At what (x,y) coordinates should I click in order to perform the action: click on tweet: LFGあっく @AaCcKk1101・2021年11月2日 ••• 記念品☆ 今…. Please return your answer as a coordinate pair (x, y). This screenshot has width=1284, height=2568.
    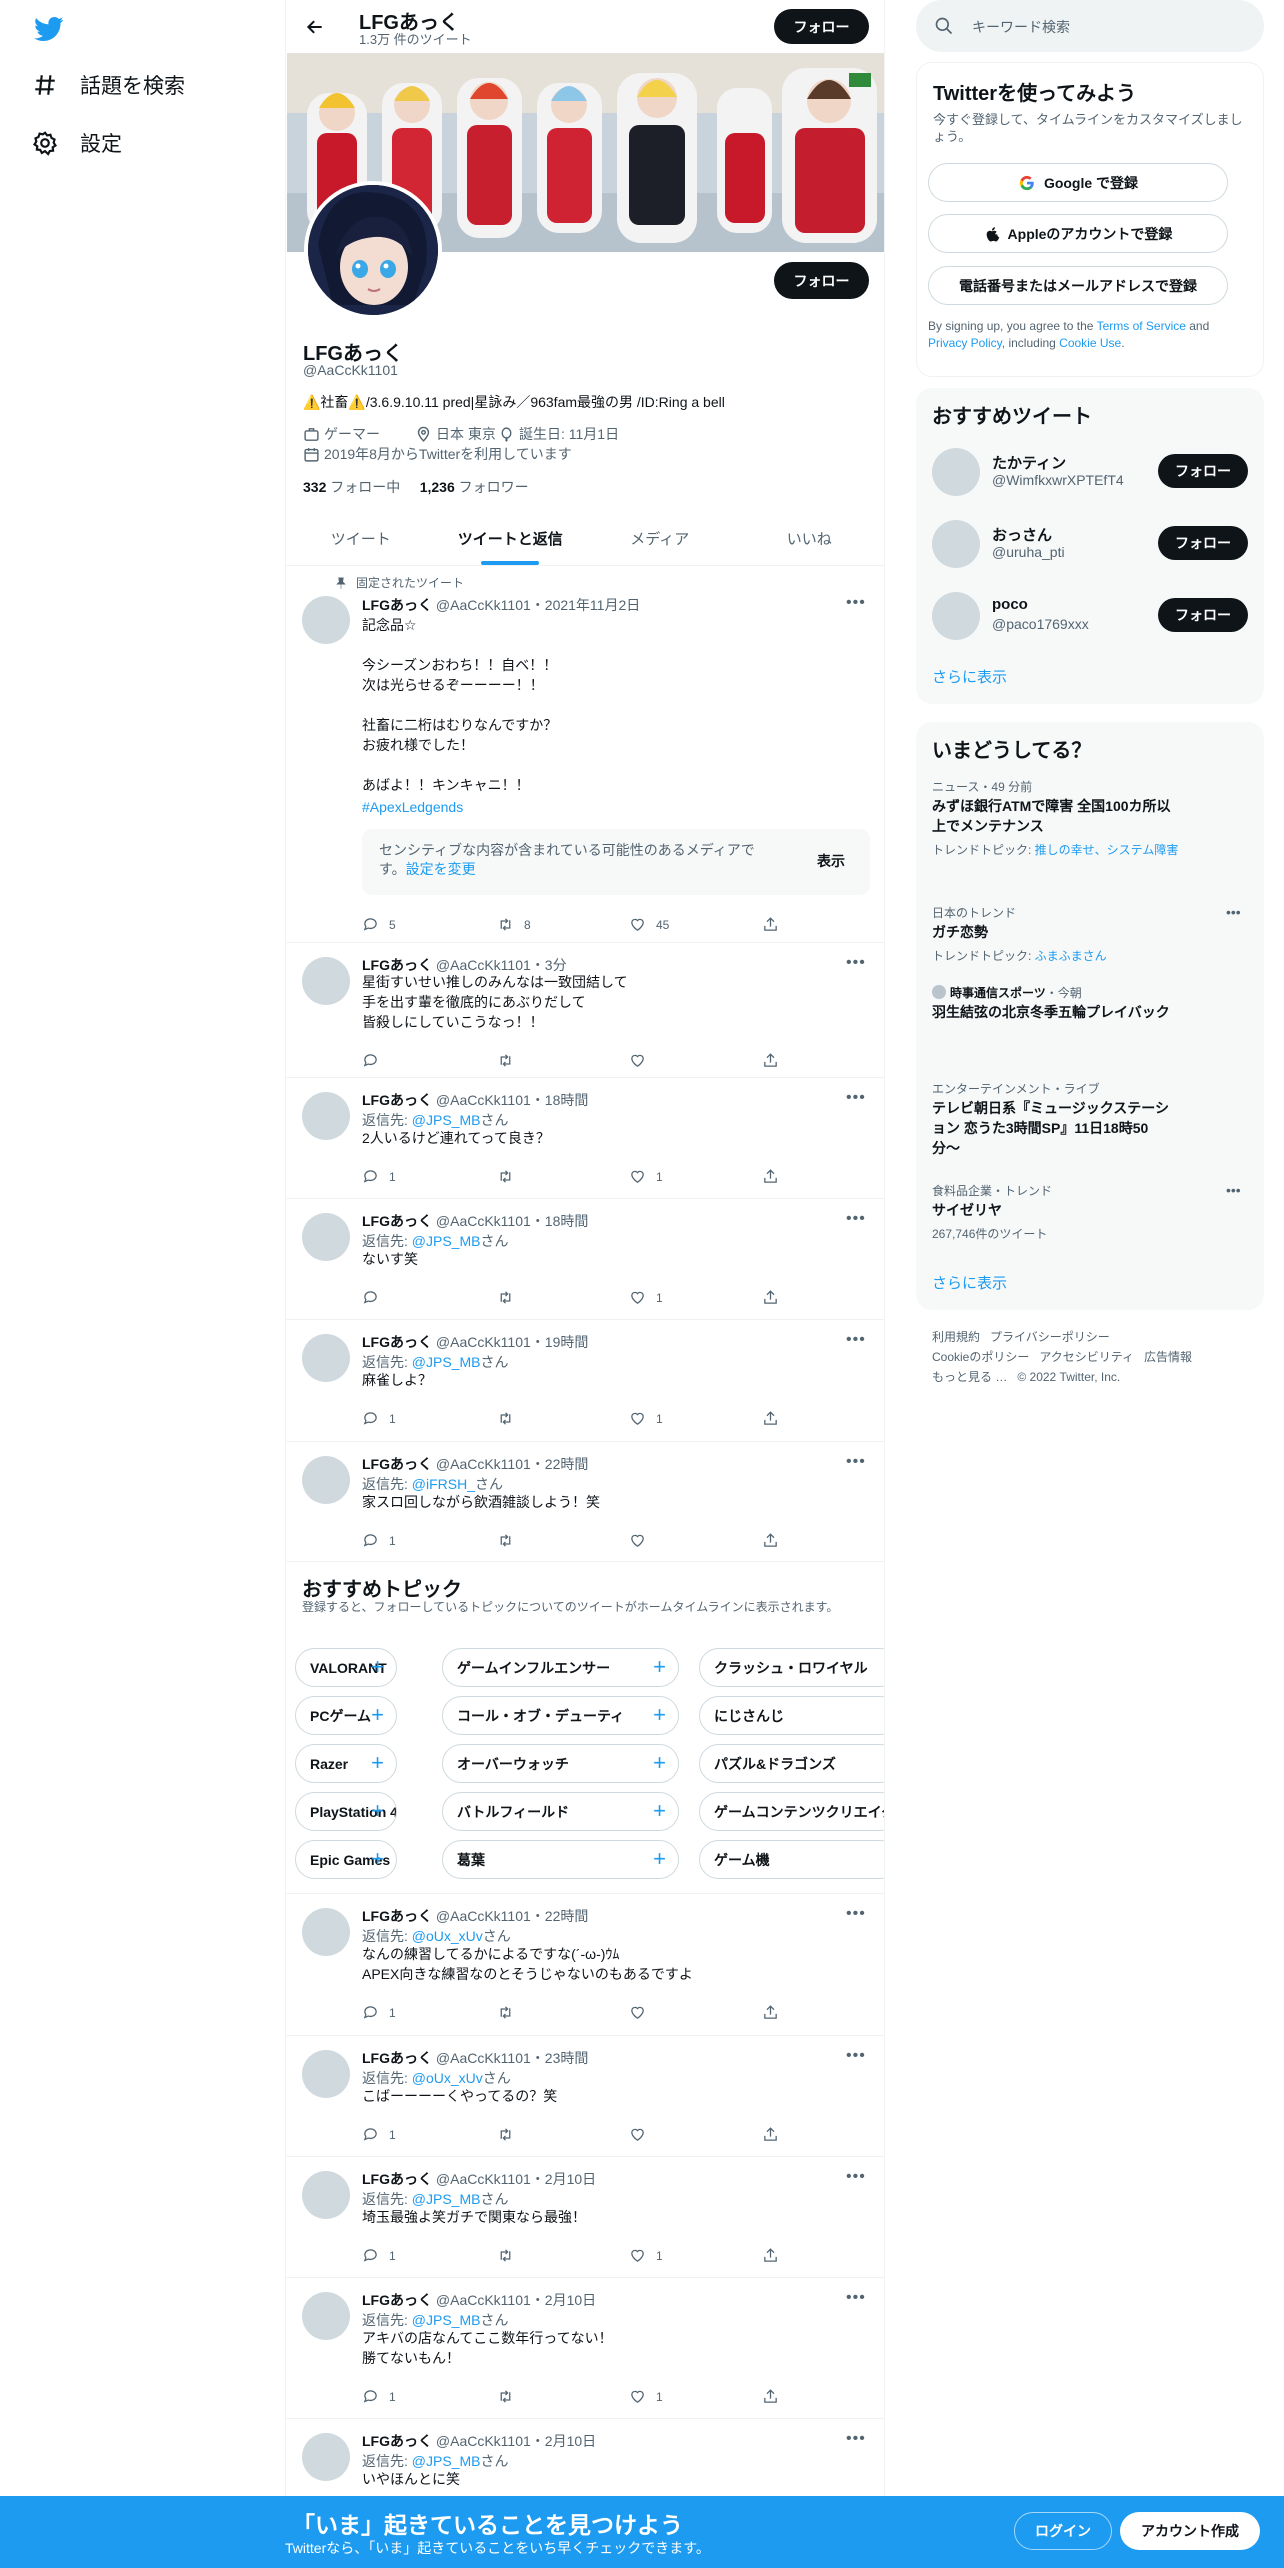
    Looking at the image, I should click on (585, 754).